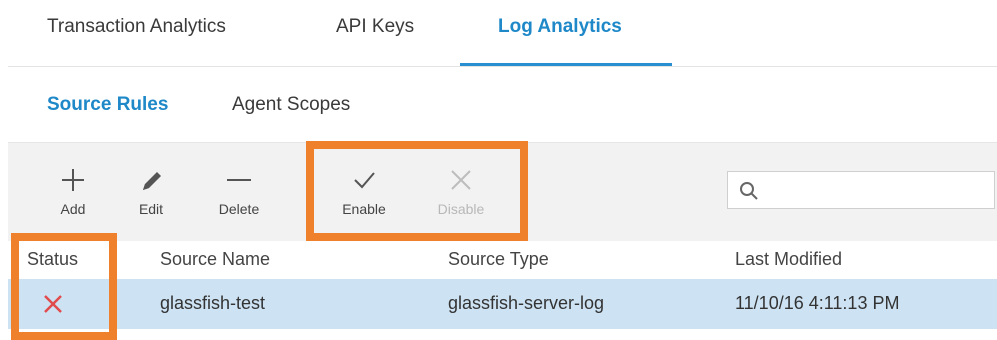 The height and width of the screenshot is (340, 997). Describe the element at coordinates (239, 189) in the screenshot. I see `delete-button: Delete` at that location.